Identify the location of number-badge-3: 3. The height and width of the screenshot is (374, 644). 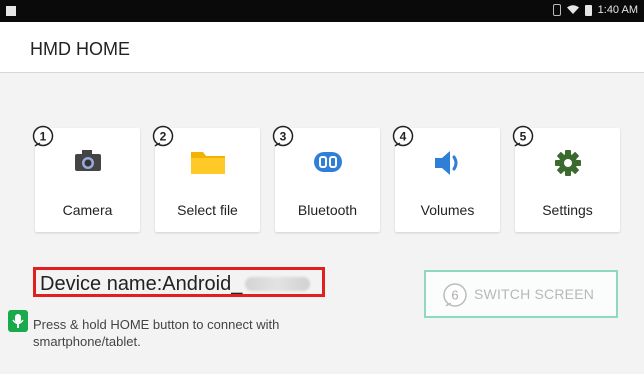
(283, 136).